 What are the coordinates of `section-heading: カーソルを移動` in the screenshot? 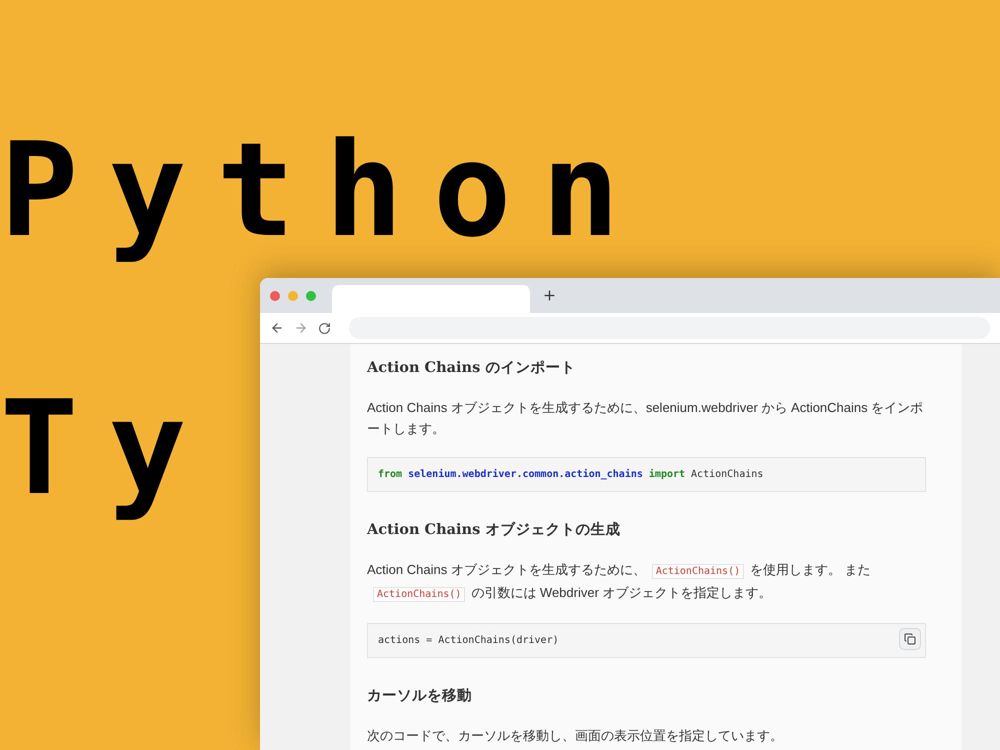 It's located at (420, 695).